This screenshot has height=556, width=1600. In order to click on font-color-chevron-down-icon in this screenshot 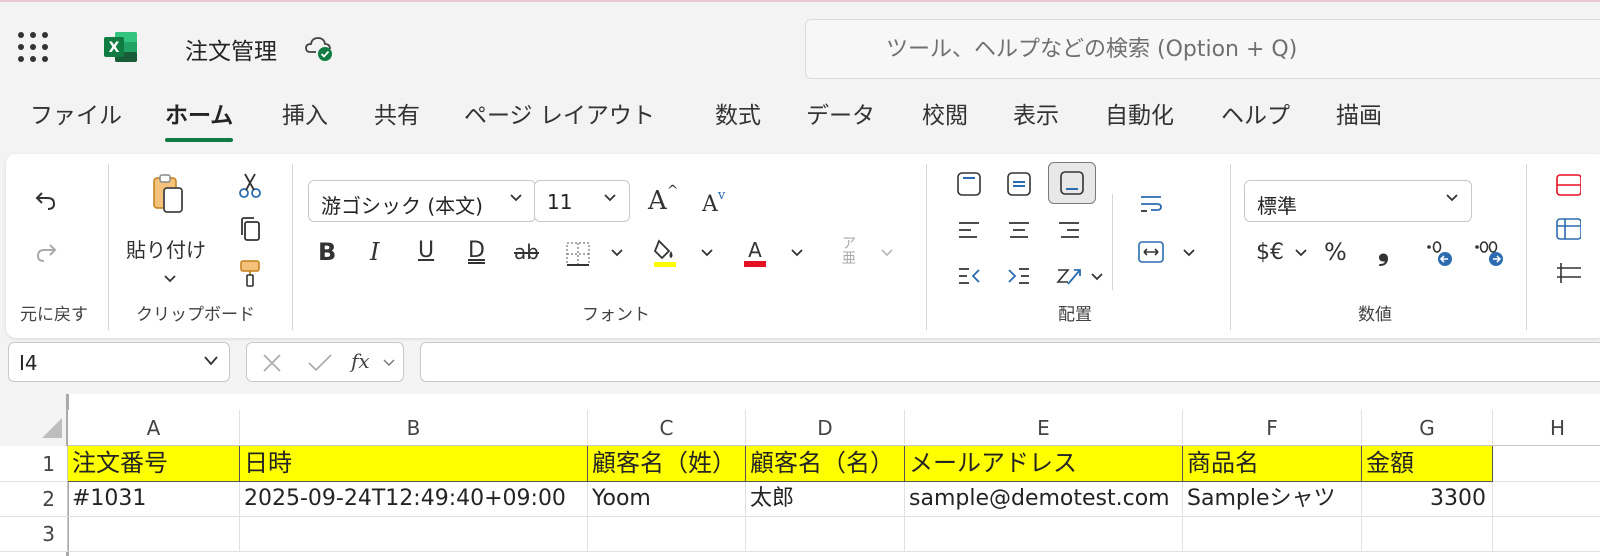, I will do `click(797, 253)`.